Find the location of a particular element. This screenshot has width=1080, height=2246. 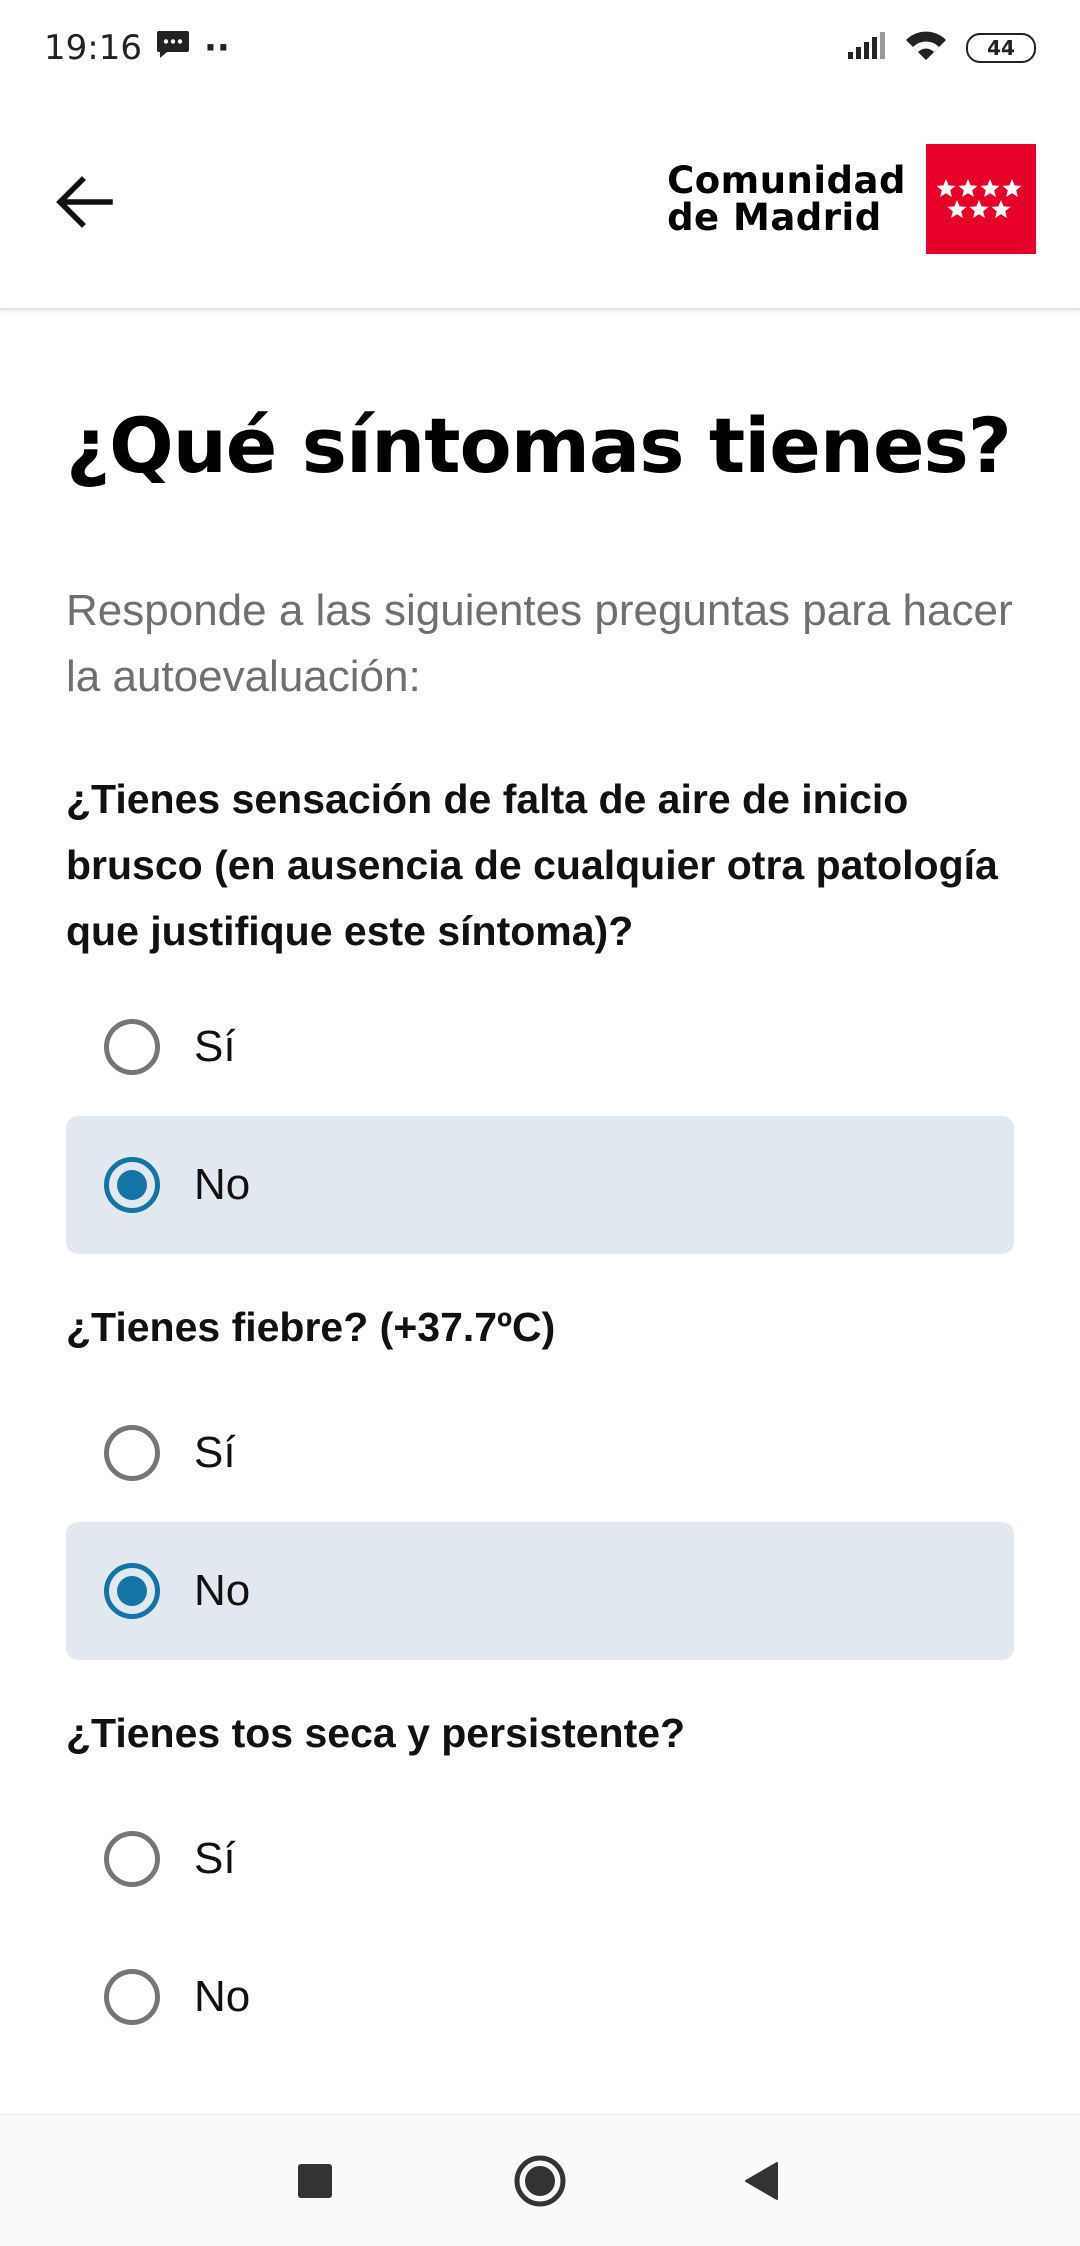

recents-button is located at coordinates (315, 2181).